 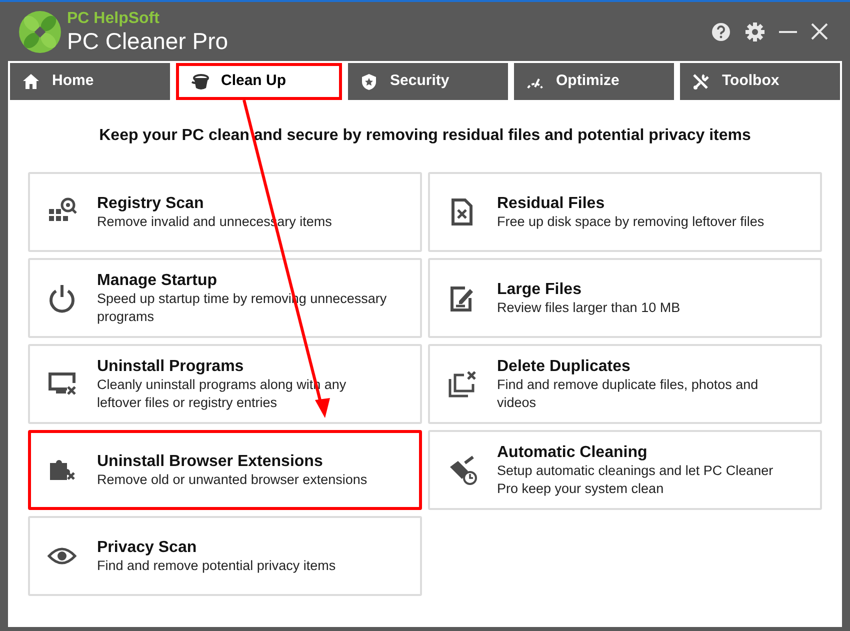 What do you see at coordinates (628, 394) in the screenshot?
I see `card-description: Find and remove duplicate files, photos and videos` at bounding box center [628, 394].